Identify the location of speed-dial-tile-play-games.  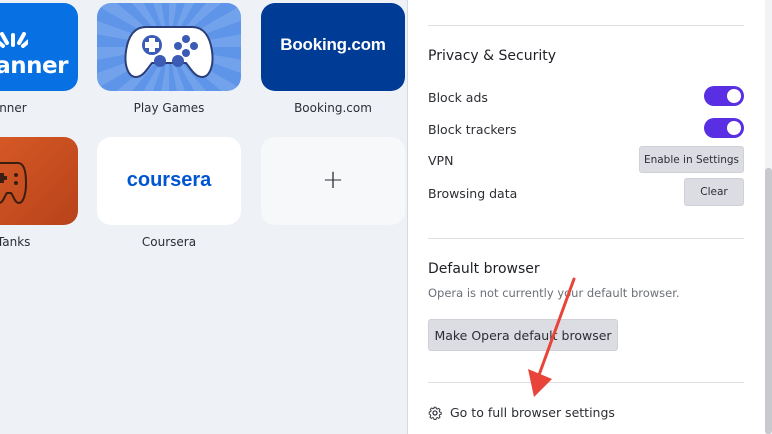
(169, 47).